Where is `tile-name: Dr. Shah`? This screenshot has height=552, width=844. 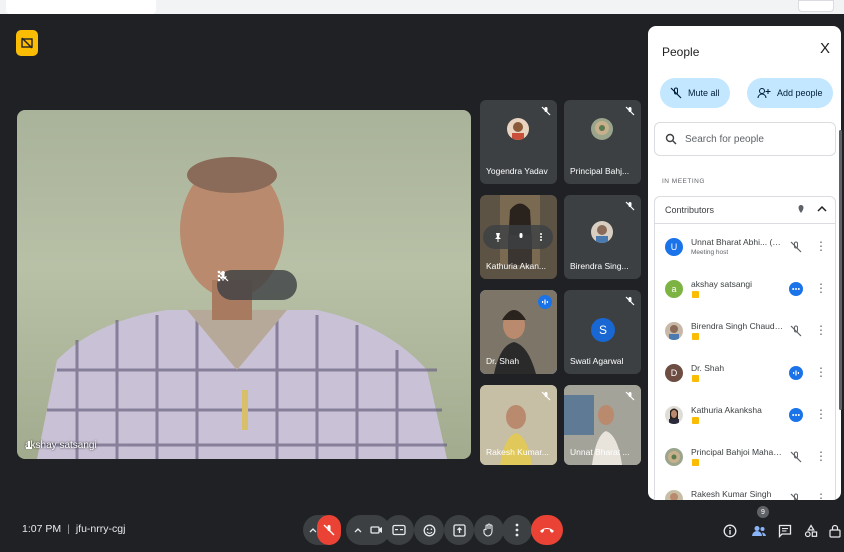 tile-name: Dr. Shah is located at coordinates (503, 361).